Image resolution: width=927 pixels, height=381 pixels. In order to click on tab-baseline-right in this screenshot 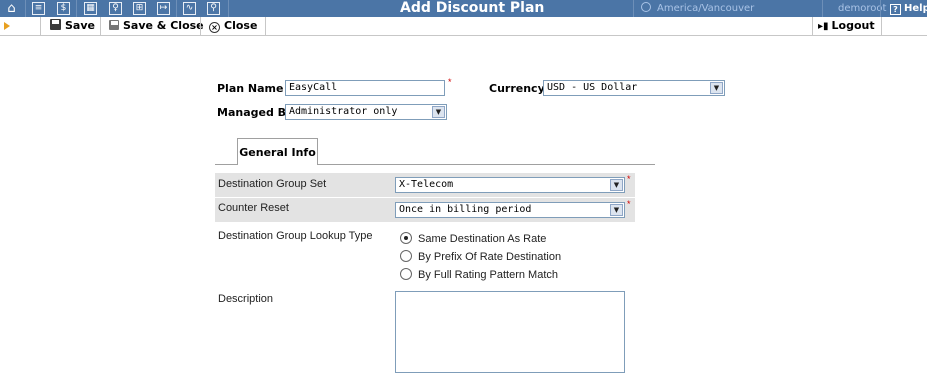, I will do `click(486, 164)`.